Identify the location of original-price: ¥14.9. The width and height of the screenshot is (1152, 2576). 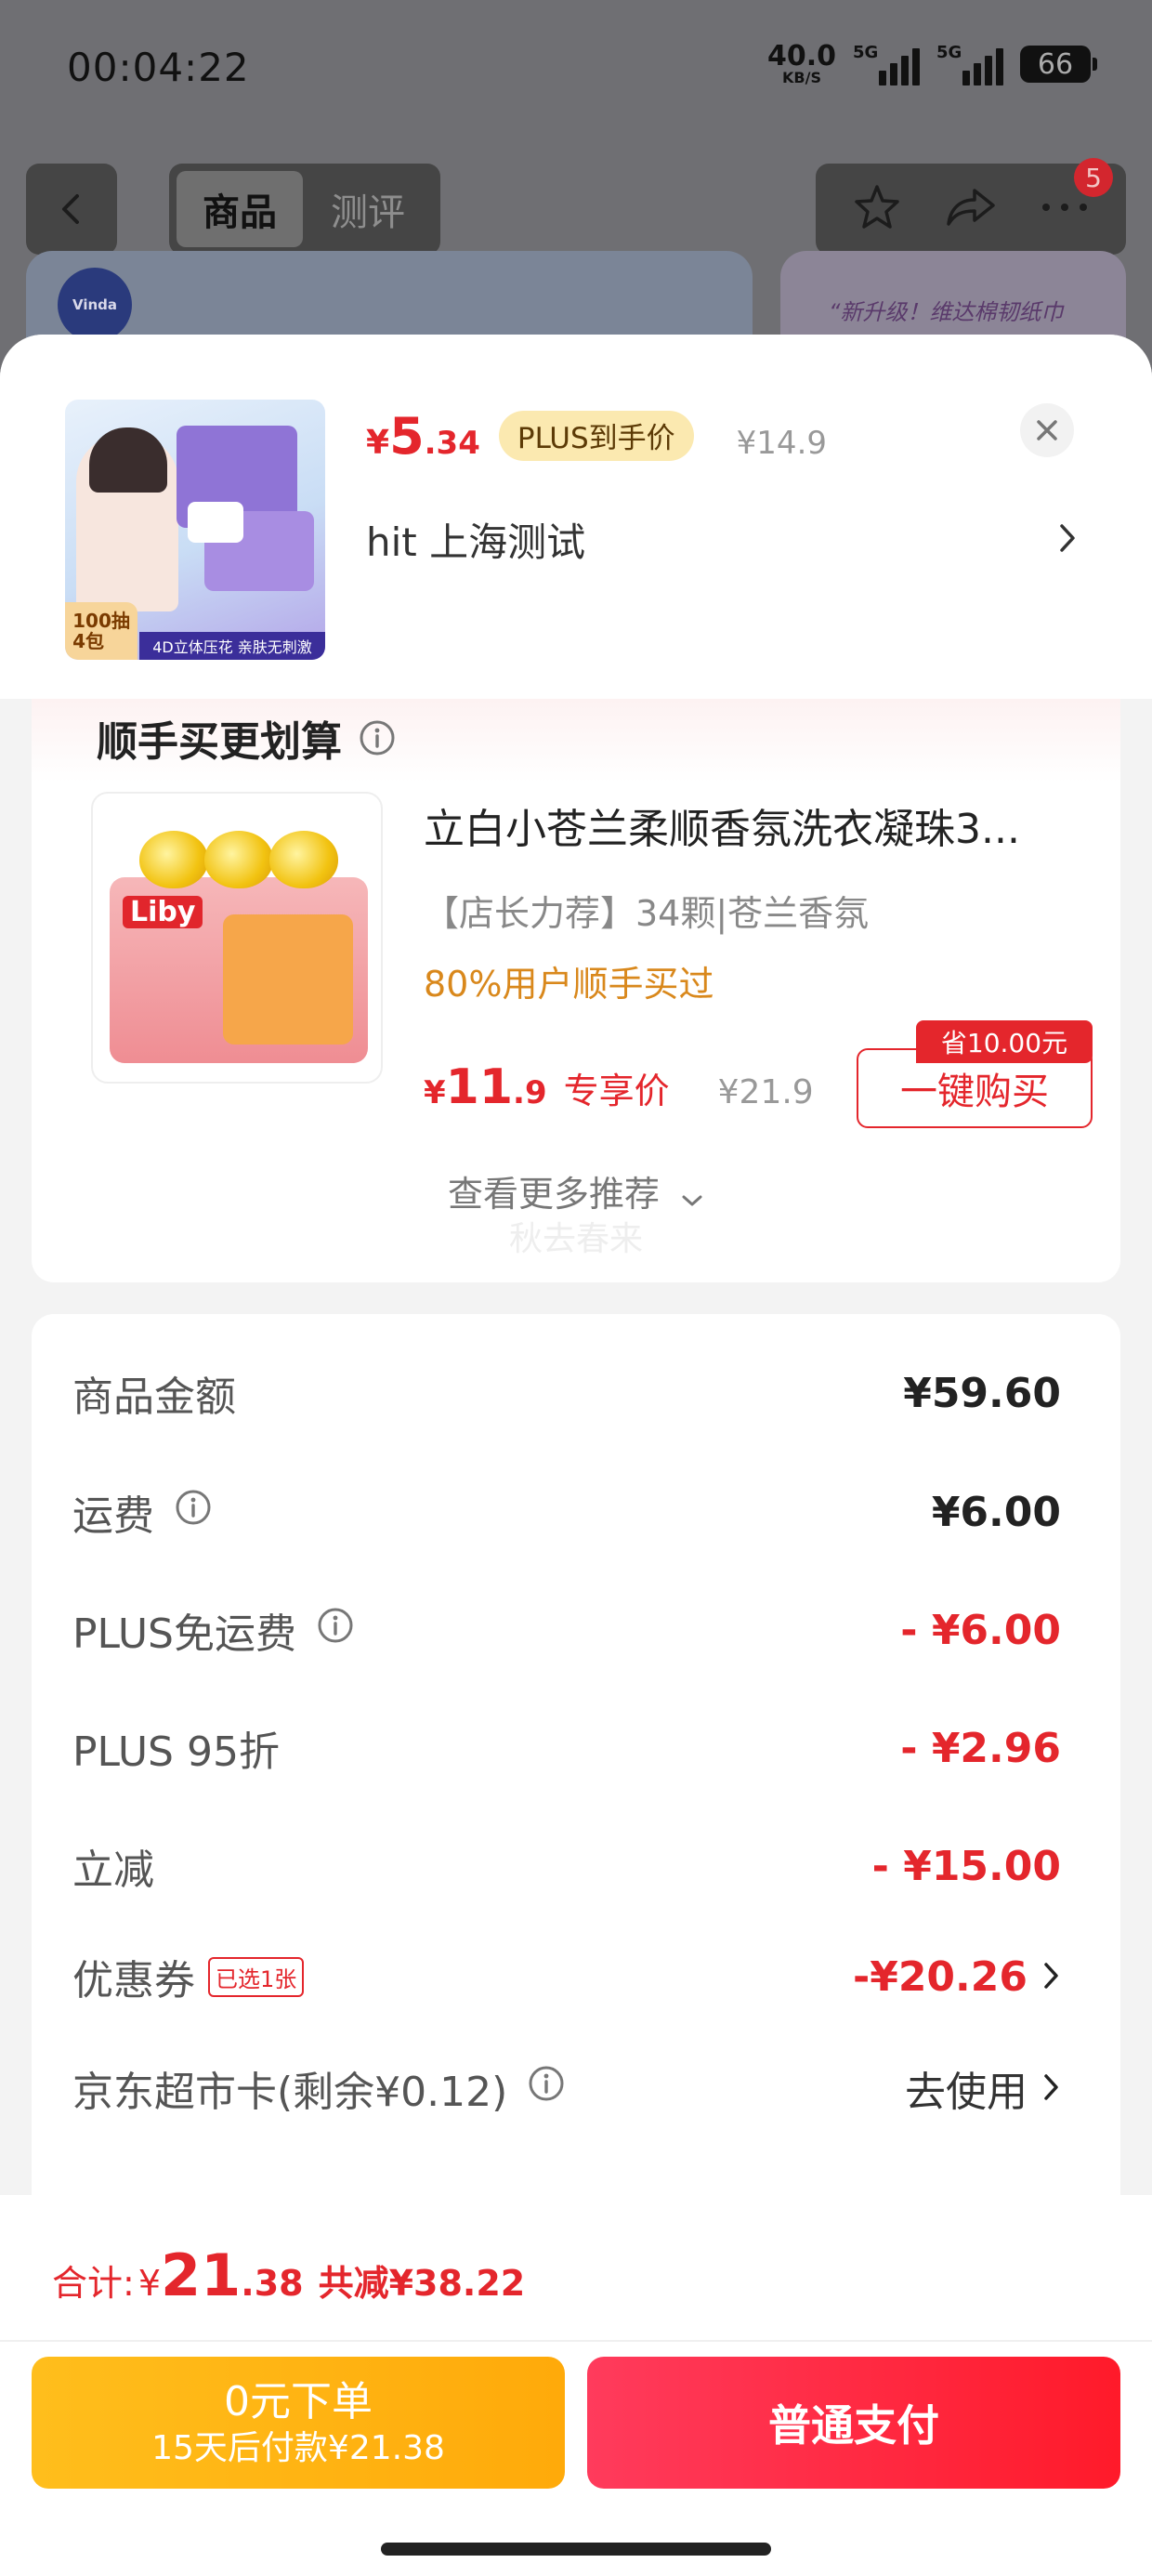
(782, 443).